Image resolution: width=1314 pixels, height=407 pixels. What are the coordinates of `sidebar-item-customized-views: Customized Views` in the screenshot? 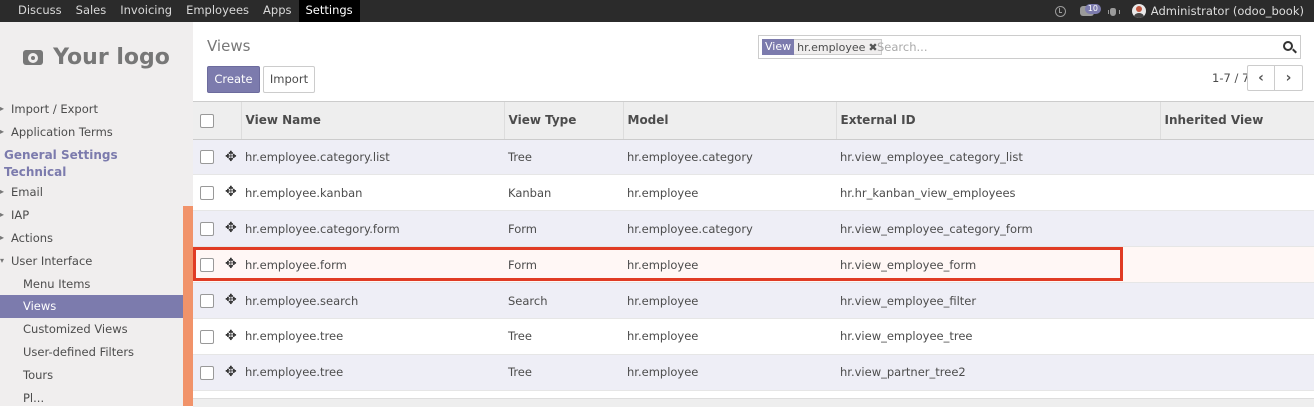 It's located at (91, 329).